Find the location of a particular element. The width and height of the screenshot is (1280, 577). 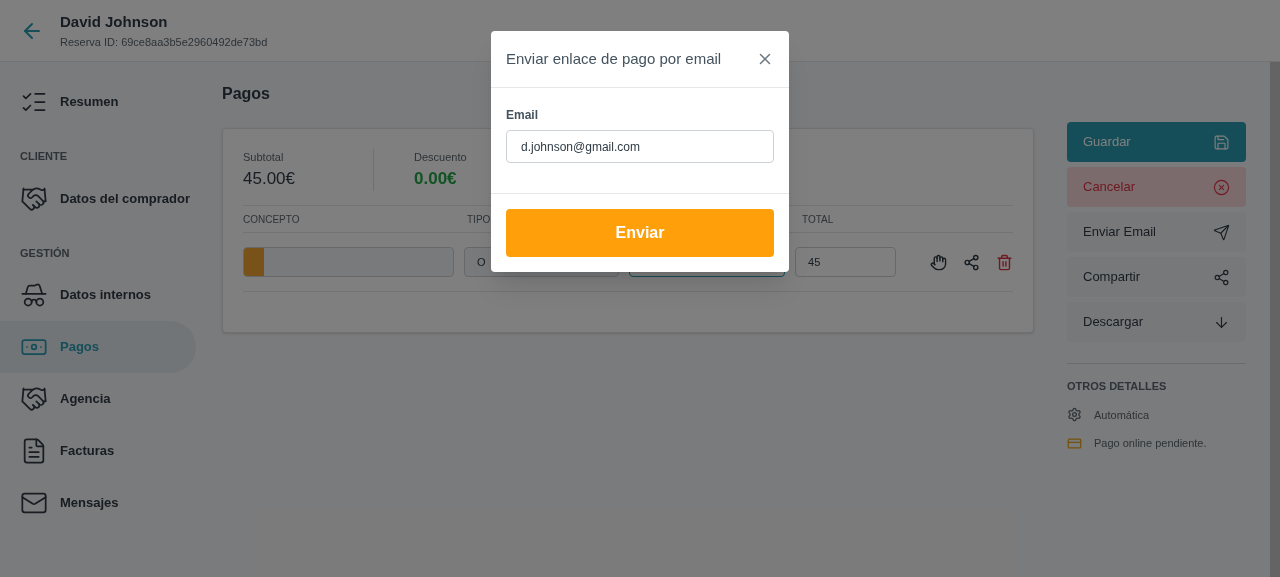

sidebar-item: Datos del comprador is located at coordinates (98, 198).